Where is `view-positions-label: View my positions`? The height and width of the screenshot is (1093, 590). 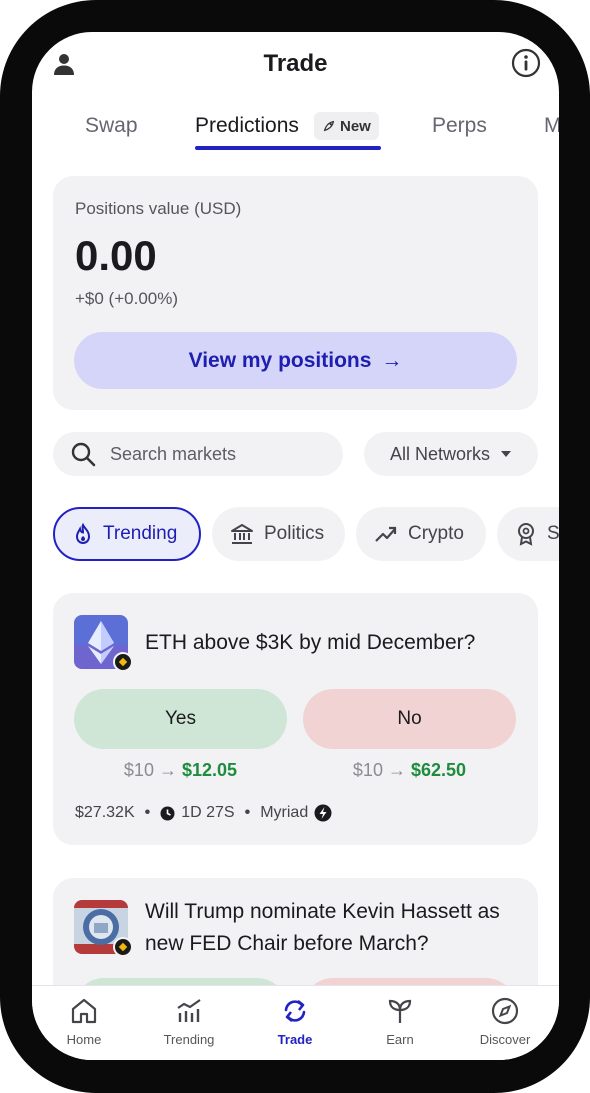
view-positions-label: View my positions is located at coordinates (280, 360).